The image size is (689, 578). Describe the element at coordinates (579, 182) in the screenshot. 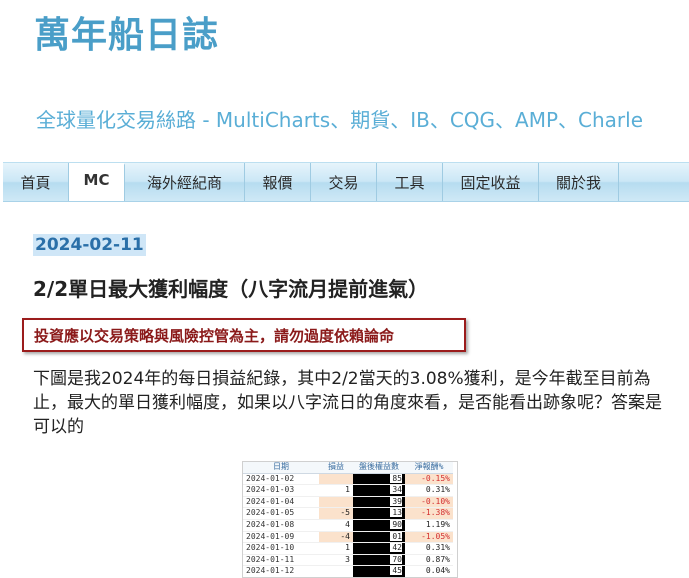

I see `nav-item-about: 關於我` at that location.